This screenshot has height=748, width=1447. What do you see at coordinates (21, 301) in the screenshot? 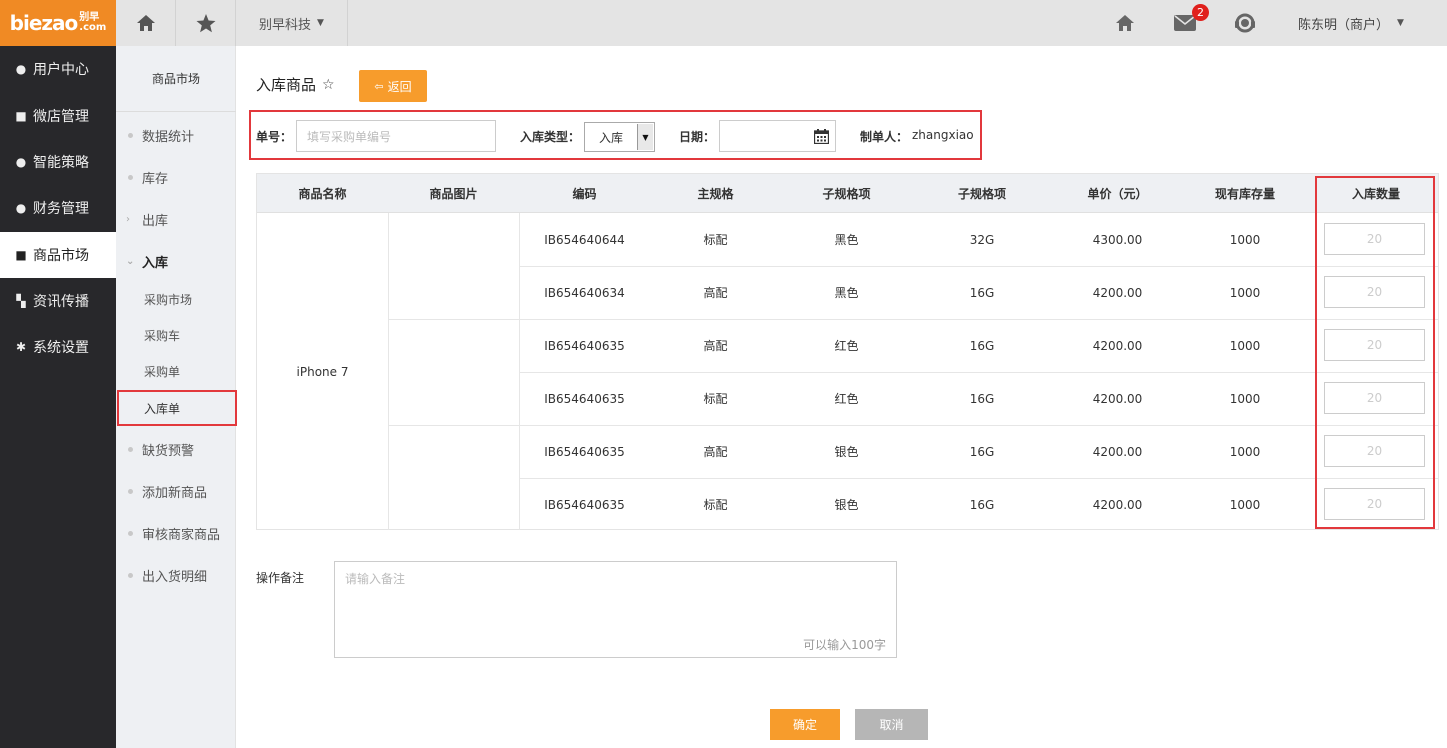
I see `grid-icon: ▚` at bounding box center [21, 301].